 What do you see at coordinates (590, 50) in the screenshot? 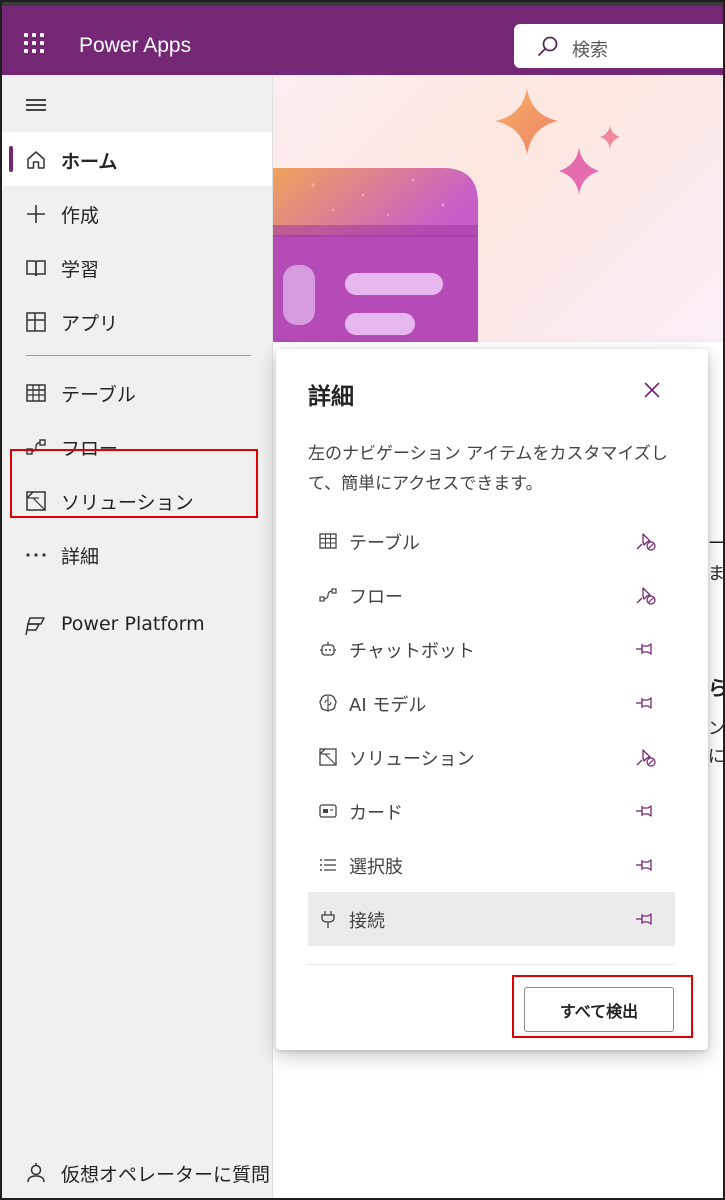
I see `search-placeholder: 検索` at bounding box center [590, 50].